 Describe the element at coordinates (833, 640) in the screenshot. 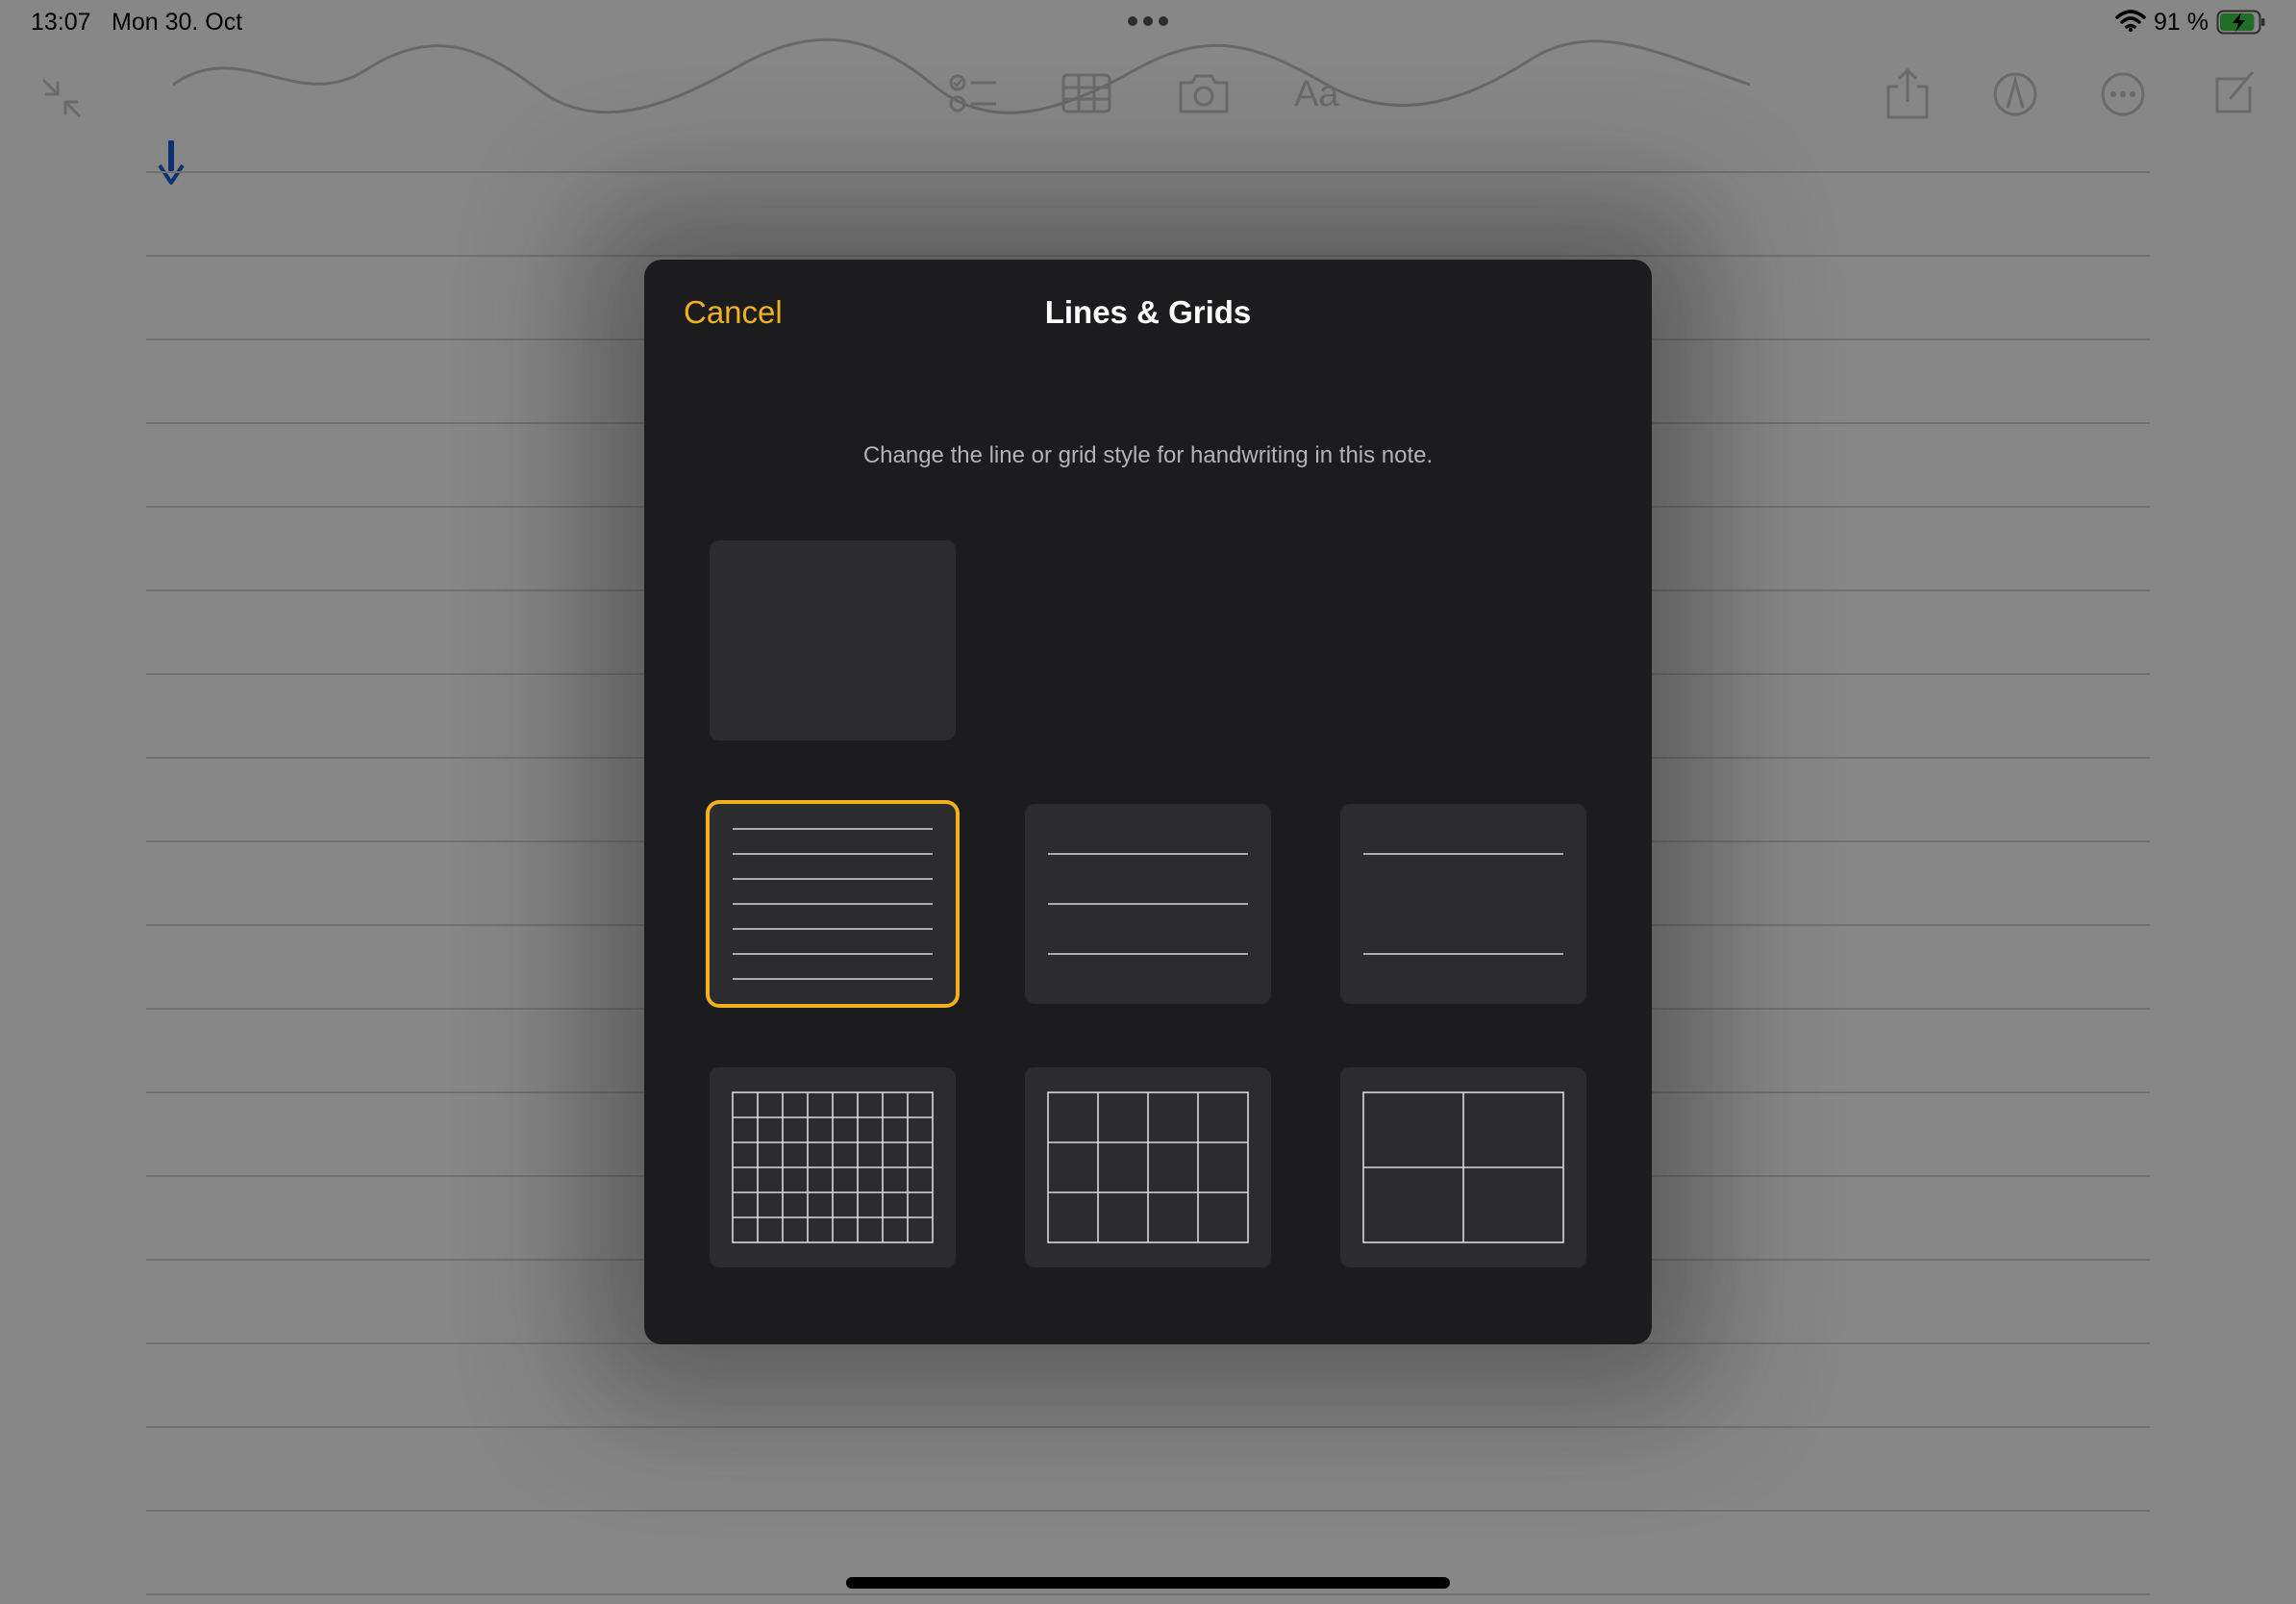

I see `option-no-lines` at that location.